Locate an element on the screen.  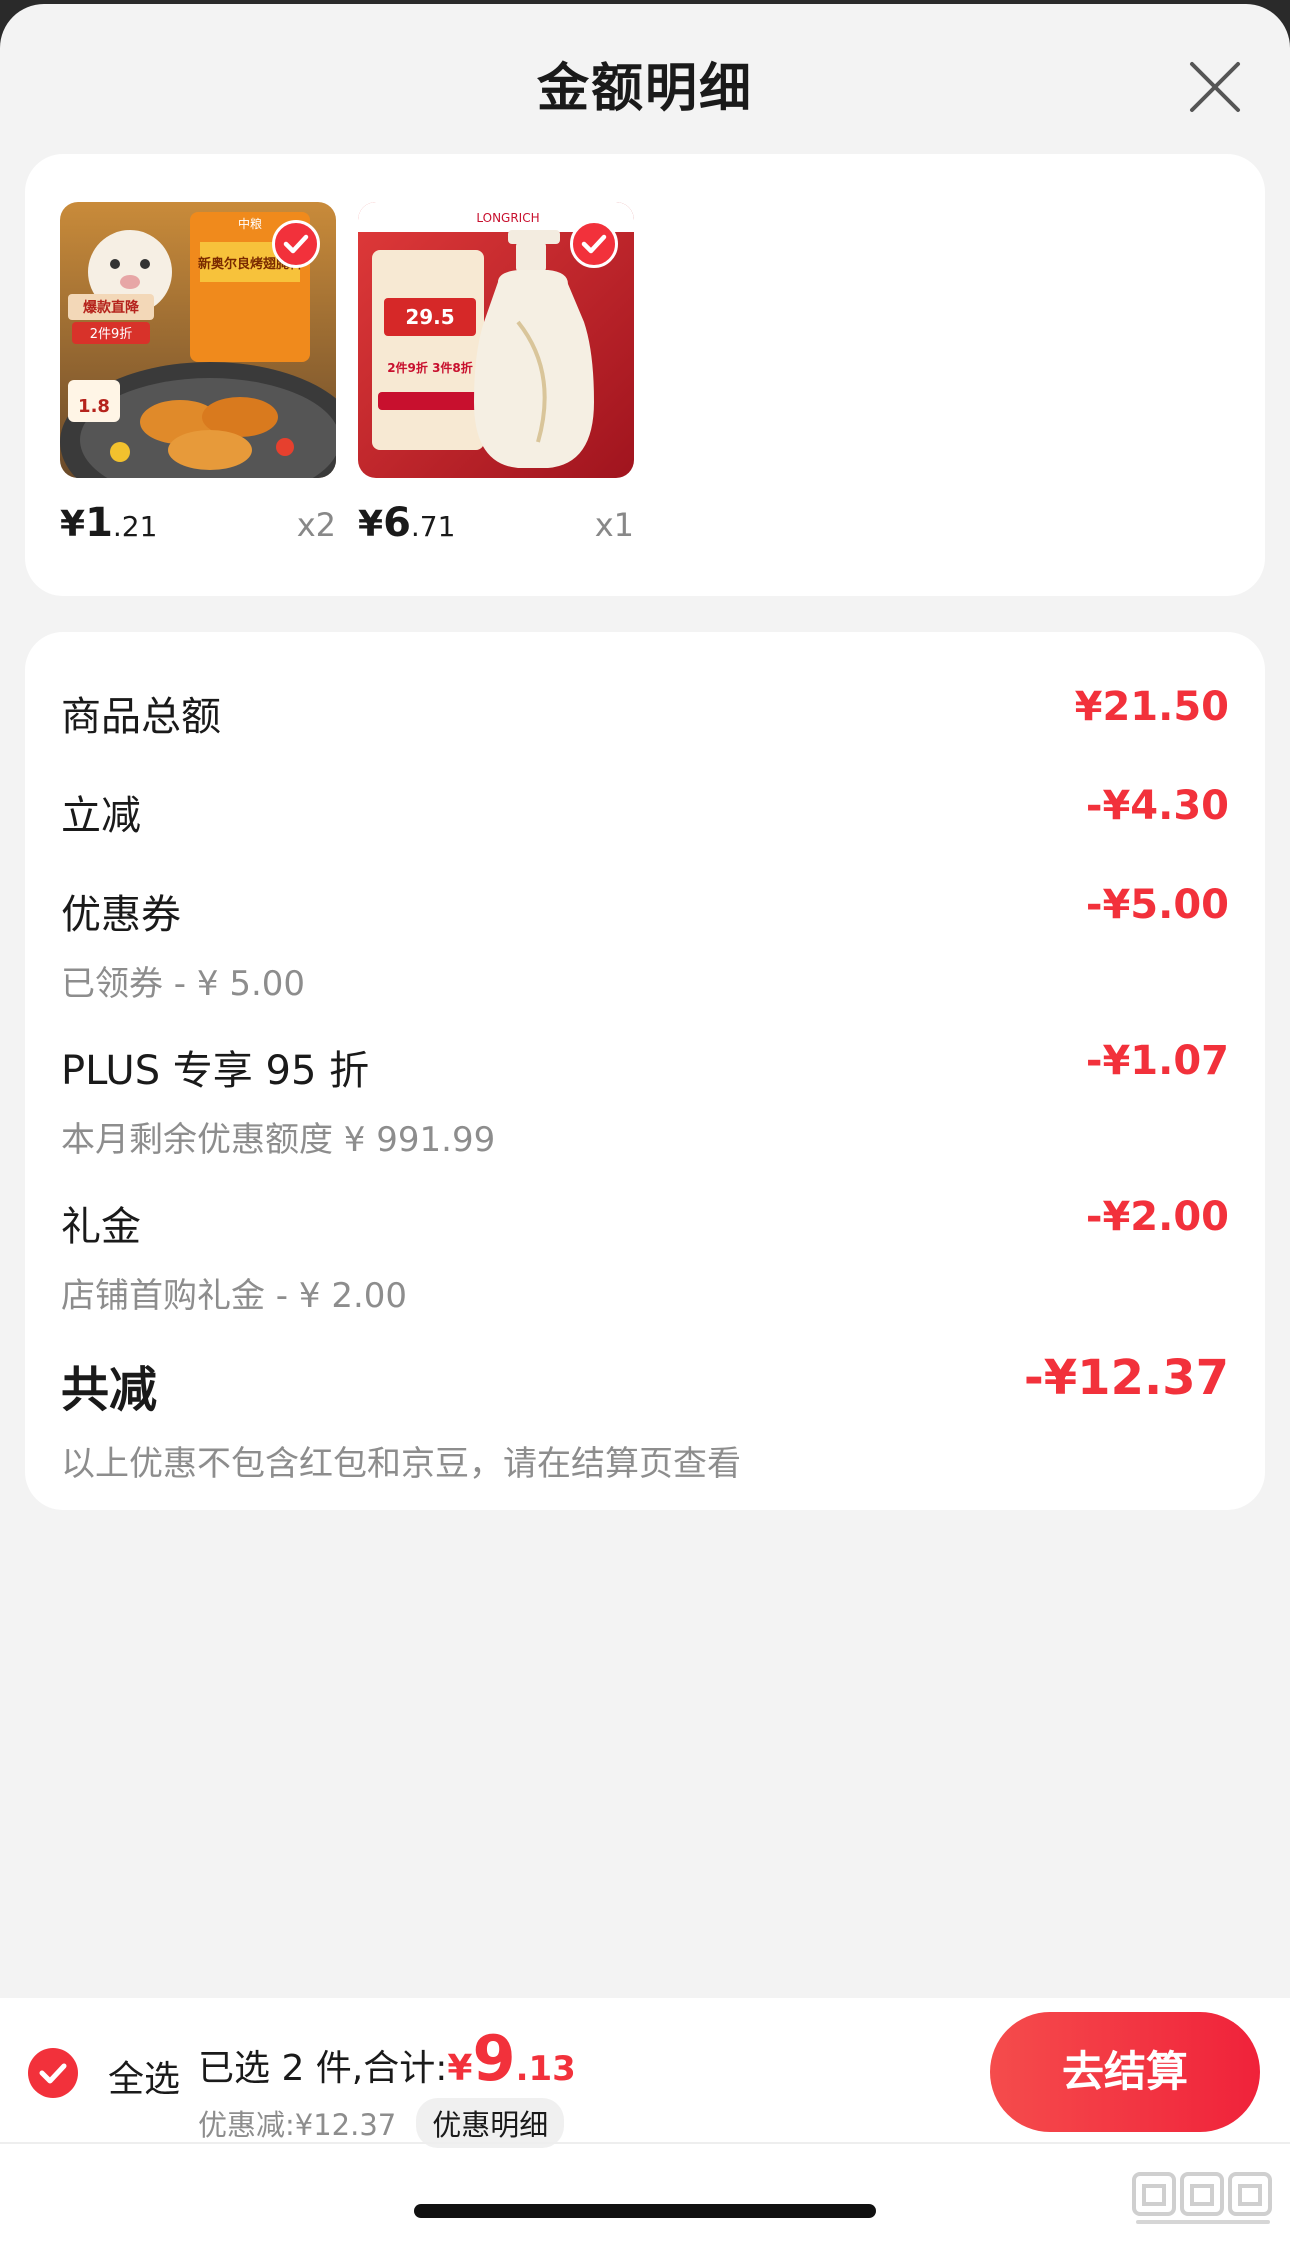
product-price: ¥6.71 is located at coordinates (407, 523).